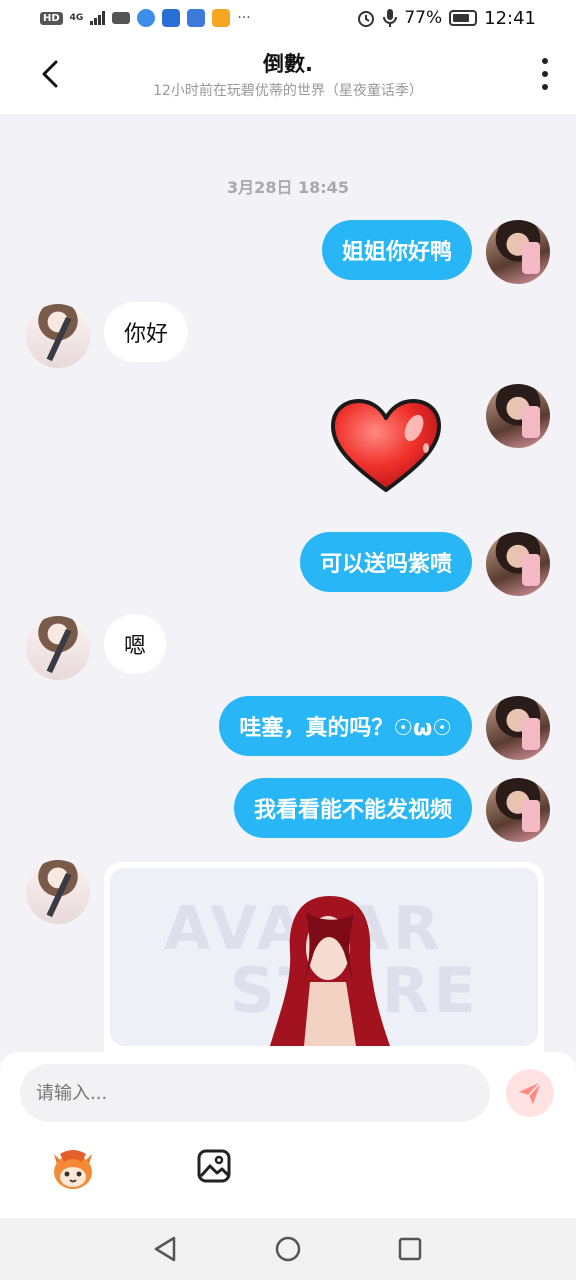 The image size is (576, 1280). What do you see at coordinates (288, 1135) in the screenshot?
I see `composer` at bounding box center [288, 1135].